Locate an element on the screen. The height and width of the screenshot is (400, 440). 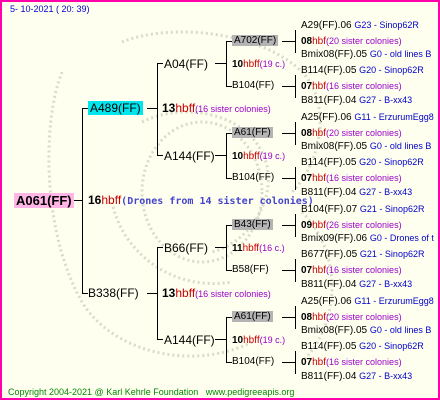
g4-drone-info: 09hbf(26 sister colonies) is located at coordinates (351, 225).